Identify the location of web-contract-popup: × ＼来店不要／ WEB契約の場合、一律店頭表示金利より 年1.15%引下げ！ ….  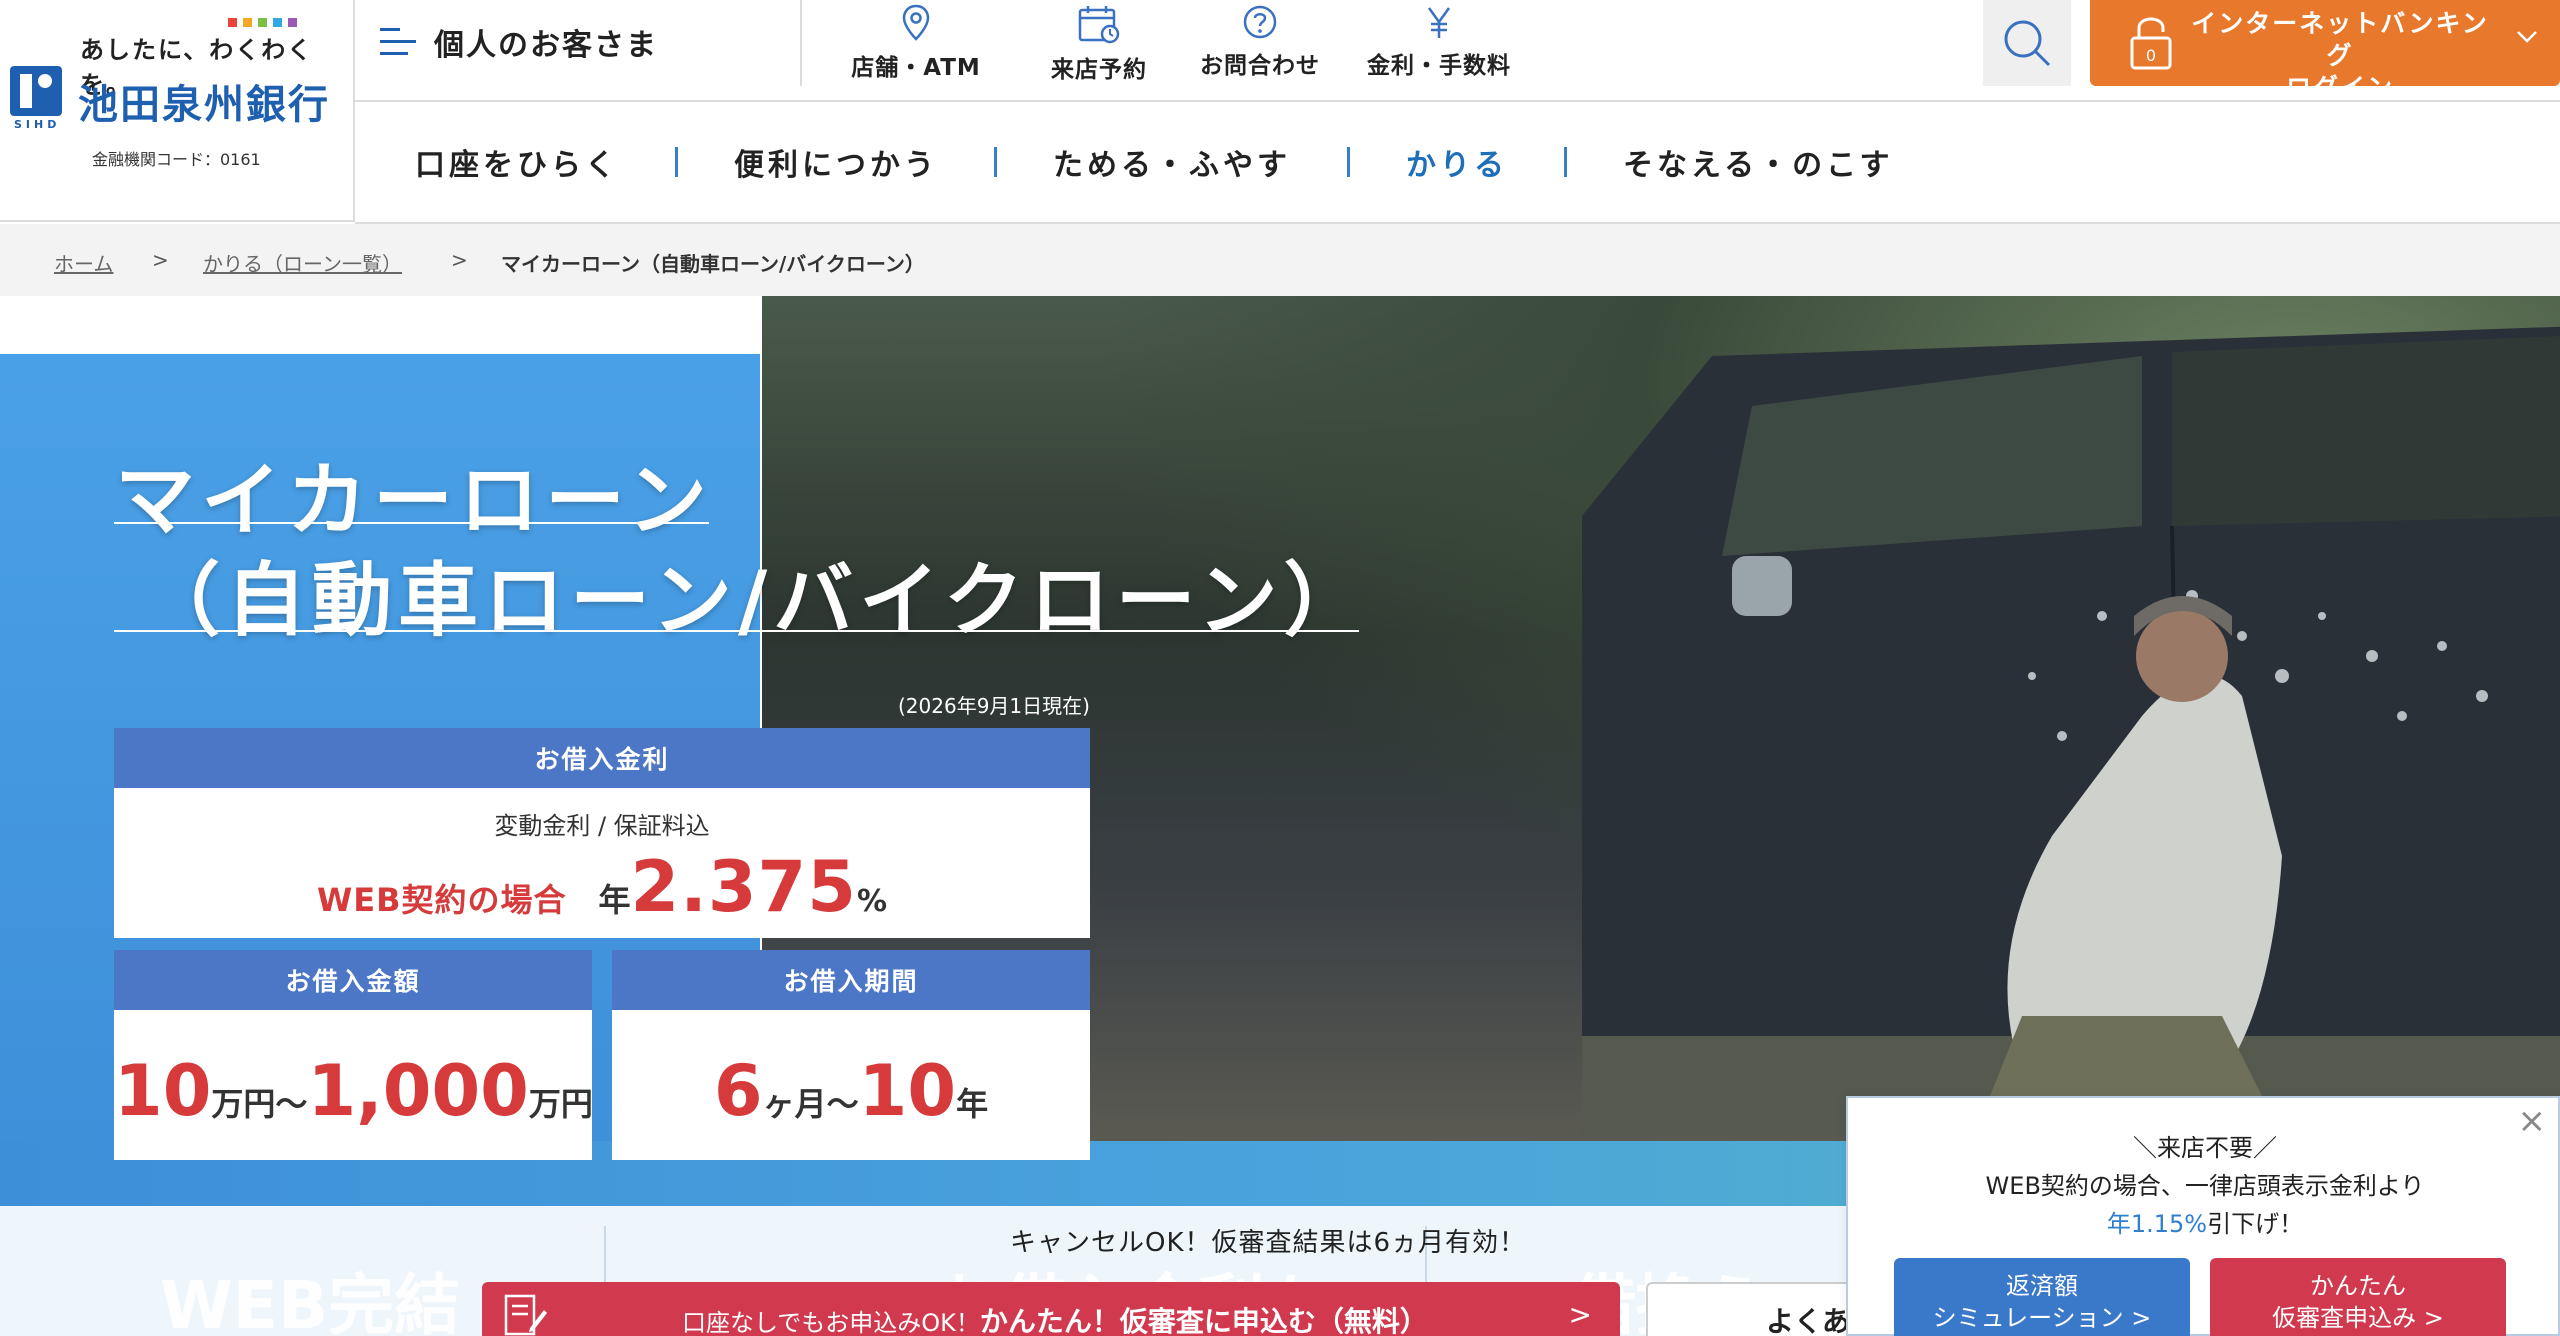
(2203, 1216).